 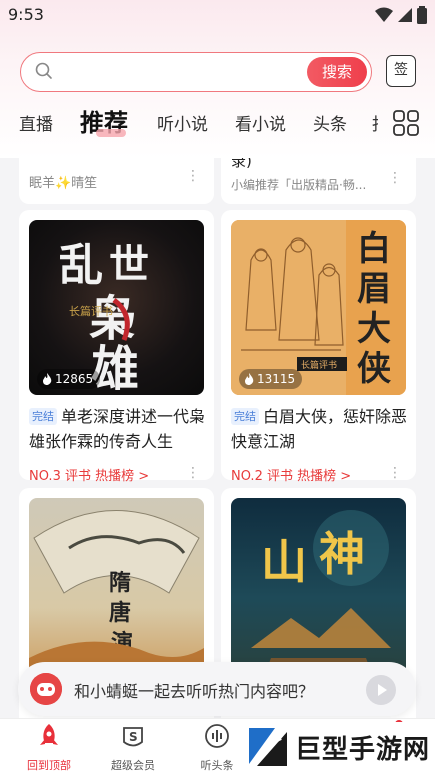 I want to click on feed-card: 眠羊✨晴笙 ⋮, so click(x=116, y=181).